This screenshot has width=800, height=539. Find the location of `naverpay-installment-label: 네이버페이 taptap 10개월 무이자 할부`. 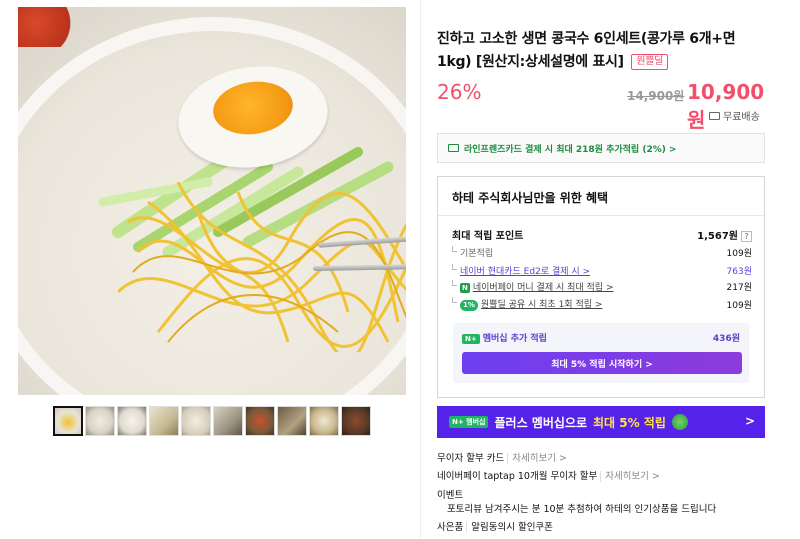

naverpay-installment-label: 네이버페이 taptap 10개월 무이자 할부 is located at coordinates (517, 476).